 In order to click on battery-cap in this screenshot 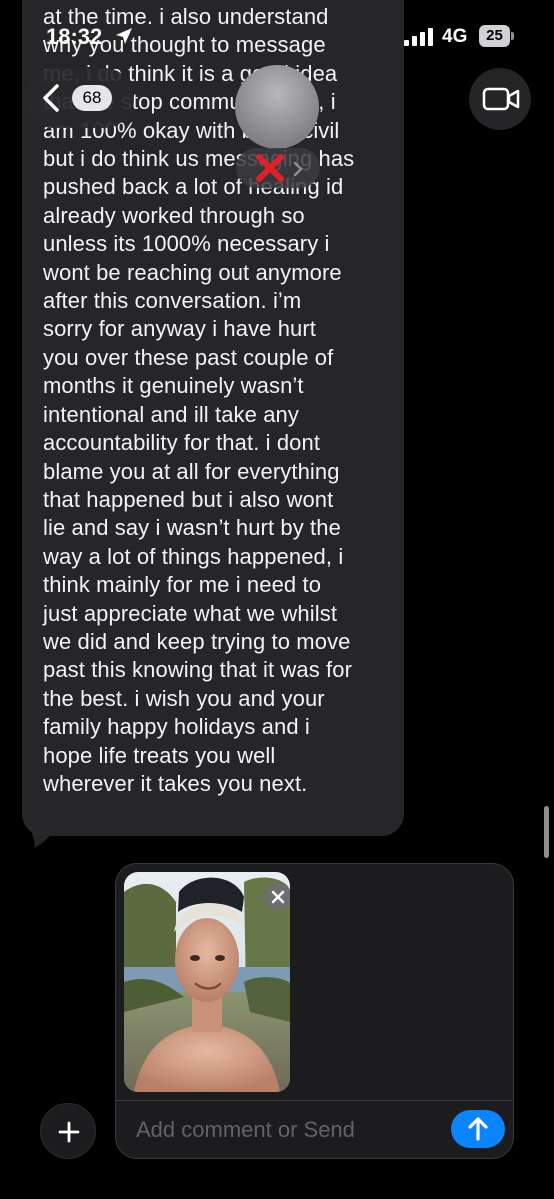, I will do `click(512, 36)`.